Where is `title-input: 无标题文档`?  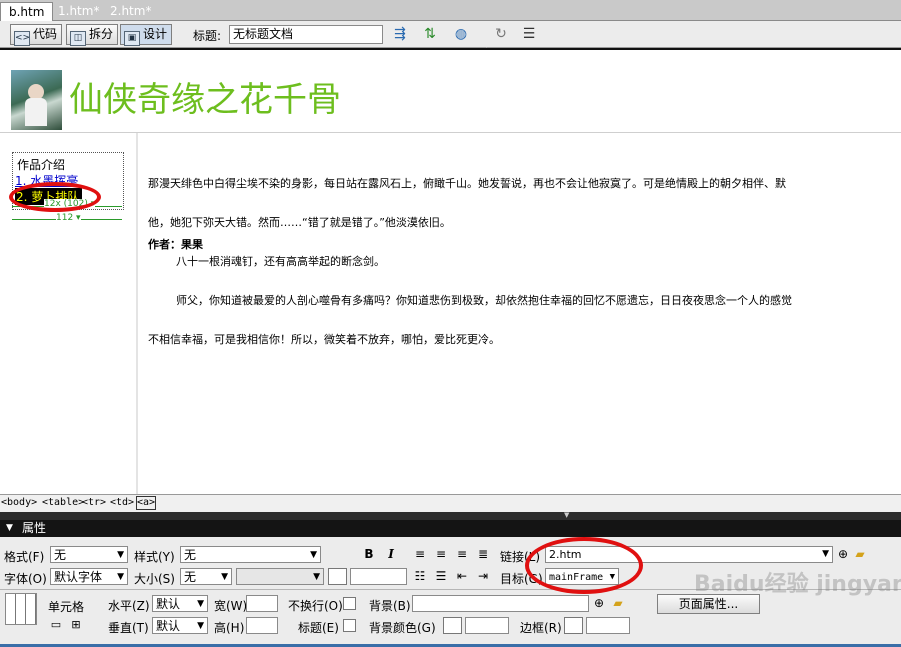 title-input: 无标题文档 is located at coordinates (306, 34).